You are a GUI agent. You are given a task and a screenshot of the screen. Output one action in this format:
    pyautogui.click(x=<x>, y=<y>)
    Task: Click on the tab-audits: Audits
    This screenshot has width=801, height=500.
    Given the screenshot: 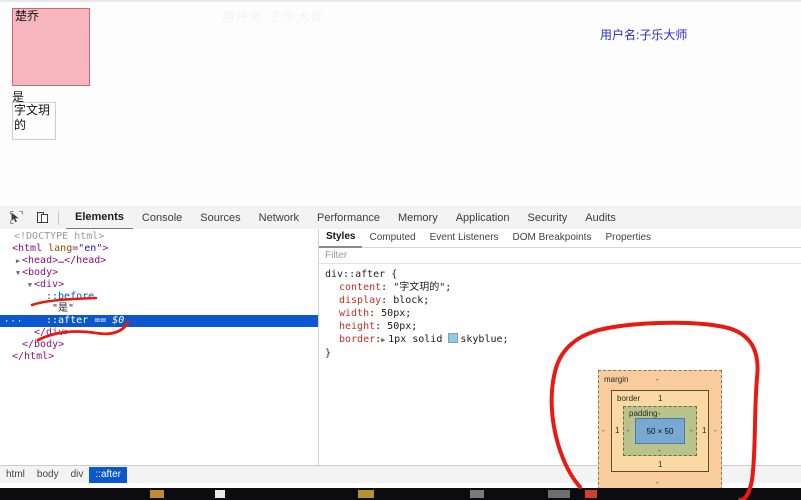 What is the action you would take?
    pyautogui.click(x=600, y=218)
    